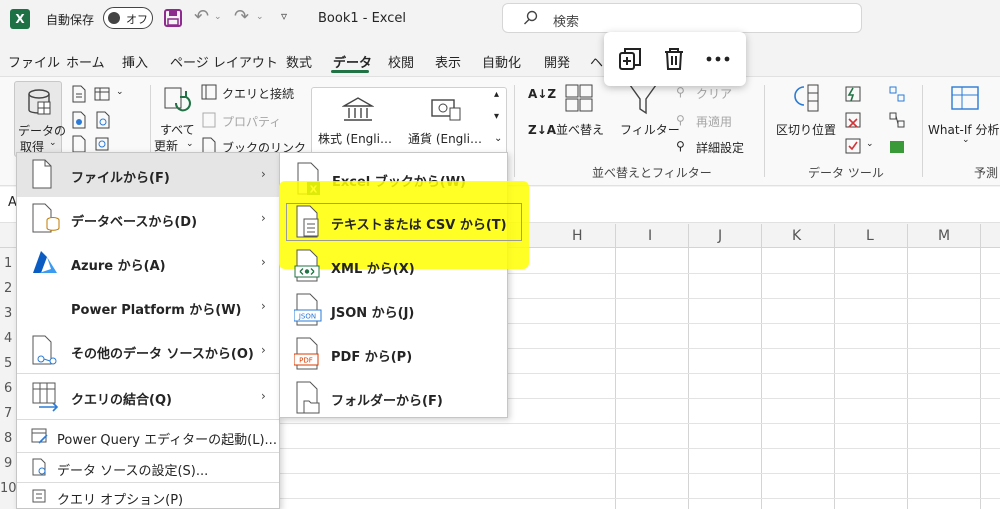 This screenshot has height=509, width=1000. I want to click on tab-home: ホーム, so click(85, 61).